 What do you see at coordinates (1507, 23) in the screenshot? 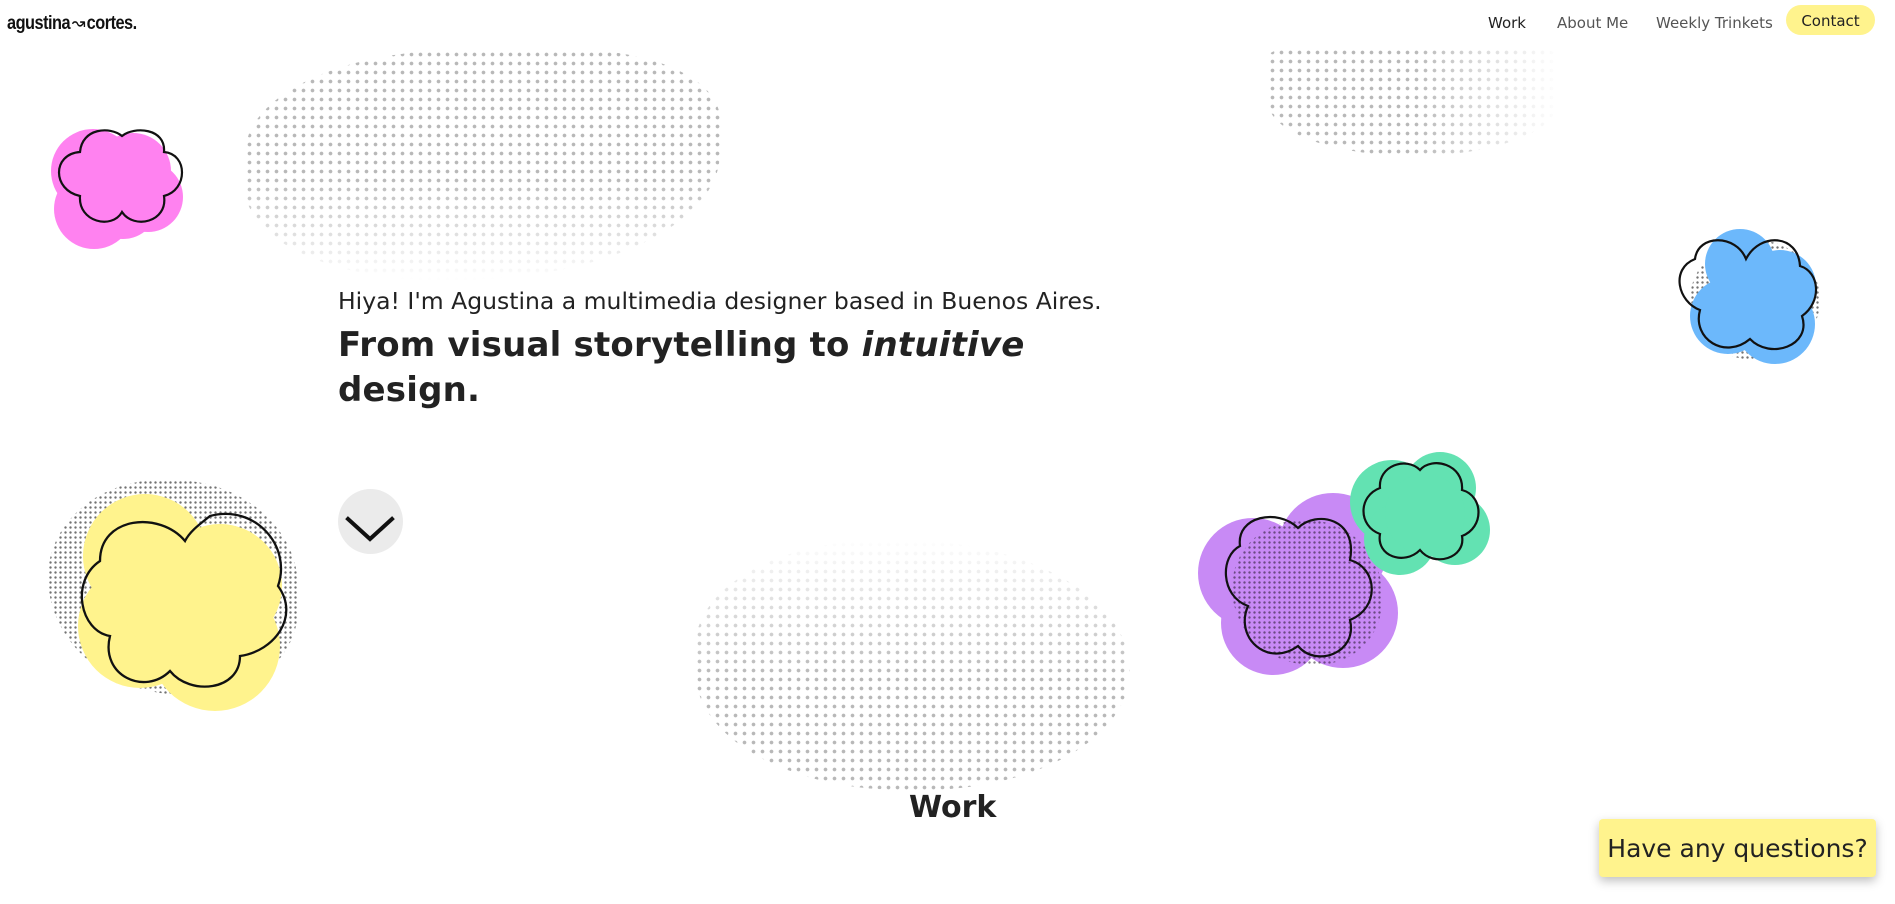
I see `nav-item-work: Work` at bounding box center [1507, 23].